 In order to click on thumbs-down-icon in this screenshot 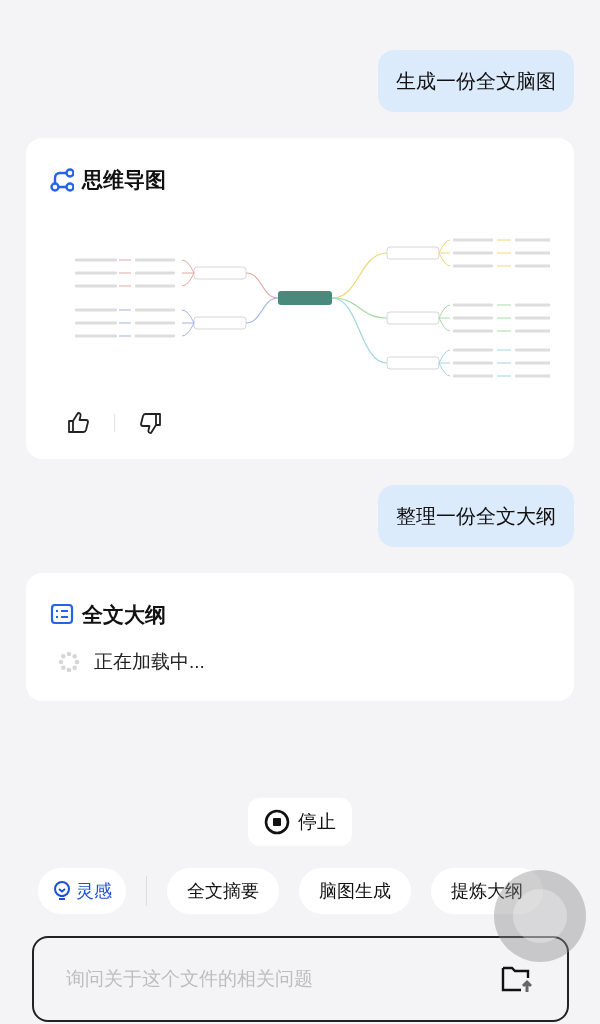, I will do `click(151, 422)`.